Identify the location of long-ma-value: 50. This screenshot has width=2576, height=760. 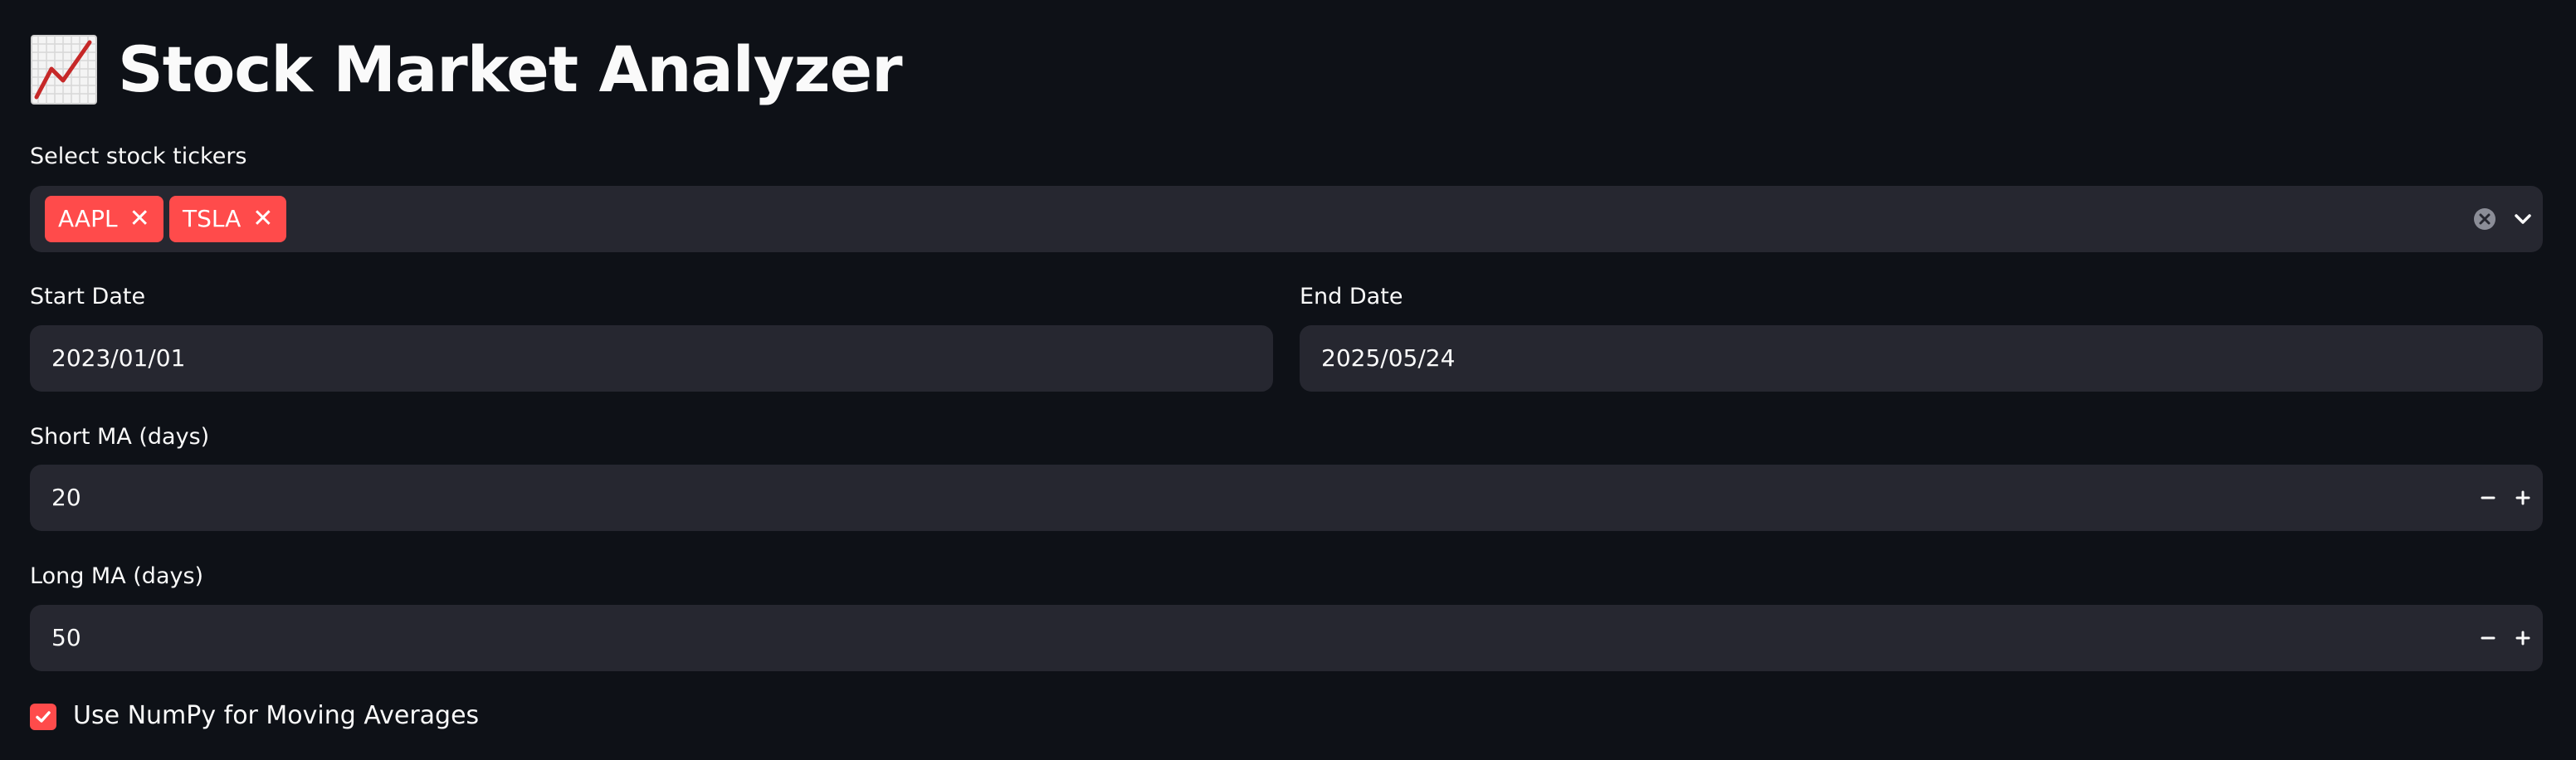
(66, 637).